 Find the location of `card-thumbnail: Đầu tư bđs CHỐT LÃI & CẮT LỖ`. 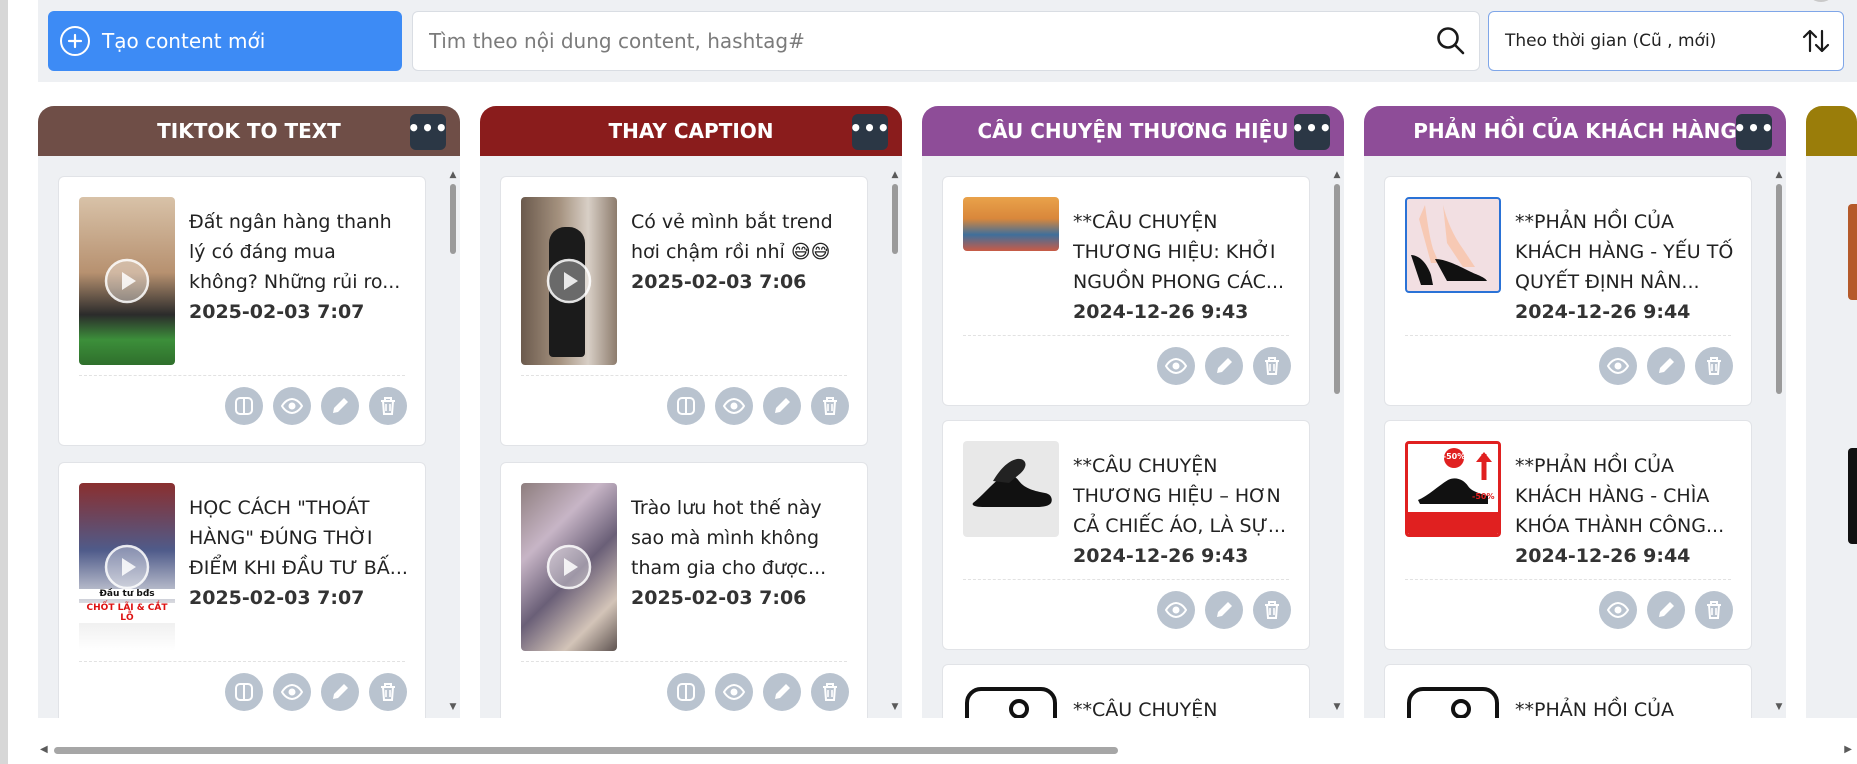

card-thumbnail: Đầu tư bđs CHỐT LÃI & CẮT LỖ is located at coordinates (127, 567).